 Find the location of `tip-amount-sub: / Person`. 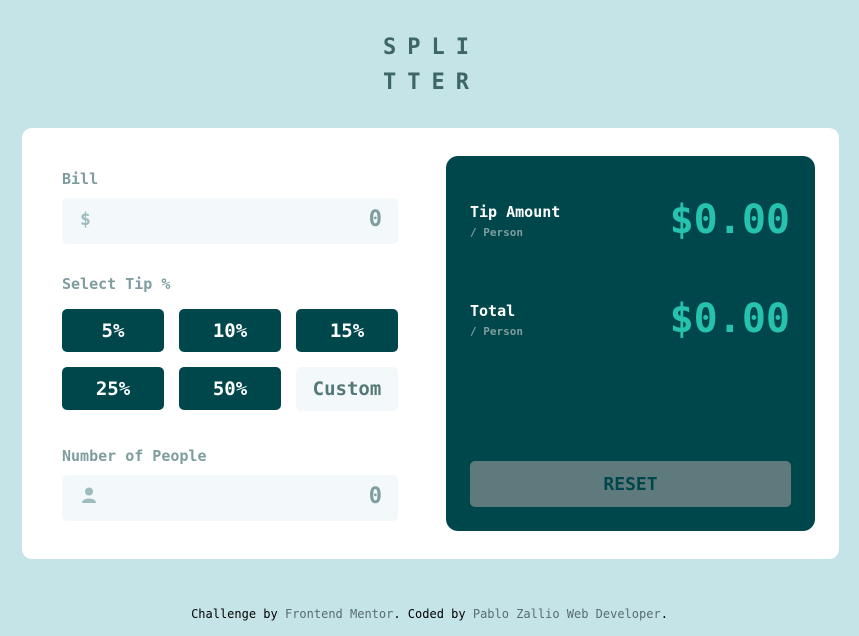

tip-amount-sub: / Person is located at coordinates (496, 232).